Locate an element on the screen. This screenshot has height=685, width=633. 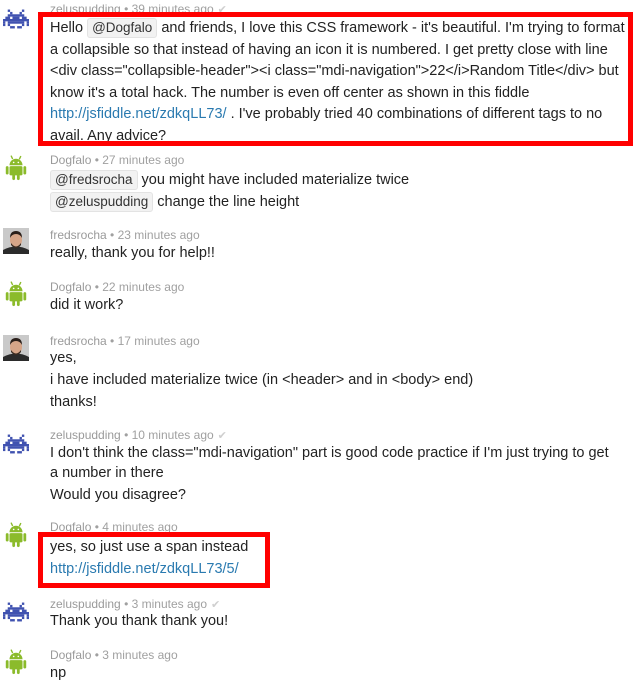
text-fragment: Hello is located at coordinates (69, 28).